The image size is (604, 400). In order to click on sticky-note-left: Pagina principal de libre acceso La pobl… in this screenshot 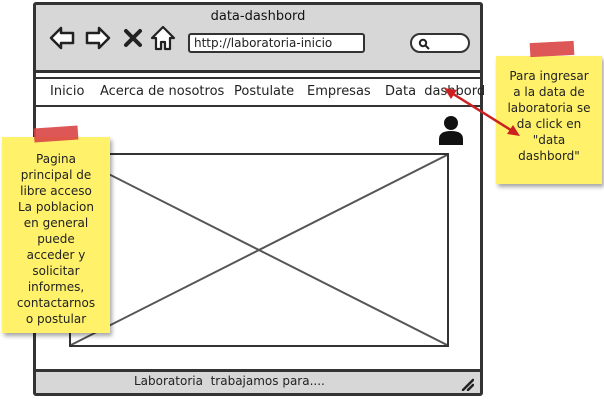, I will do `click(56, 229)`.